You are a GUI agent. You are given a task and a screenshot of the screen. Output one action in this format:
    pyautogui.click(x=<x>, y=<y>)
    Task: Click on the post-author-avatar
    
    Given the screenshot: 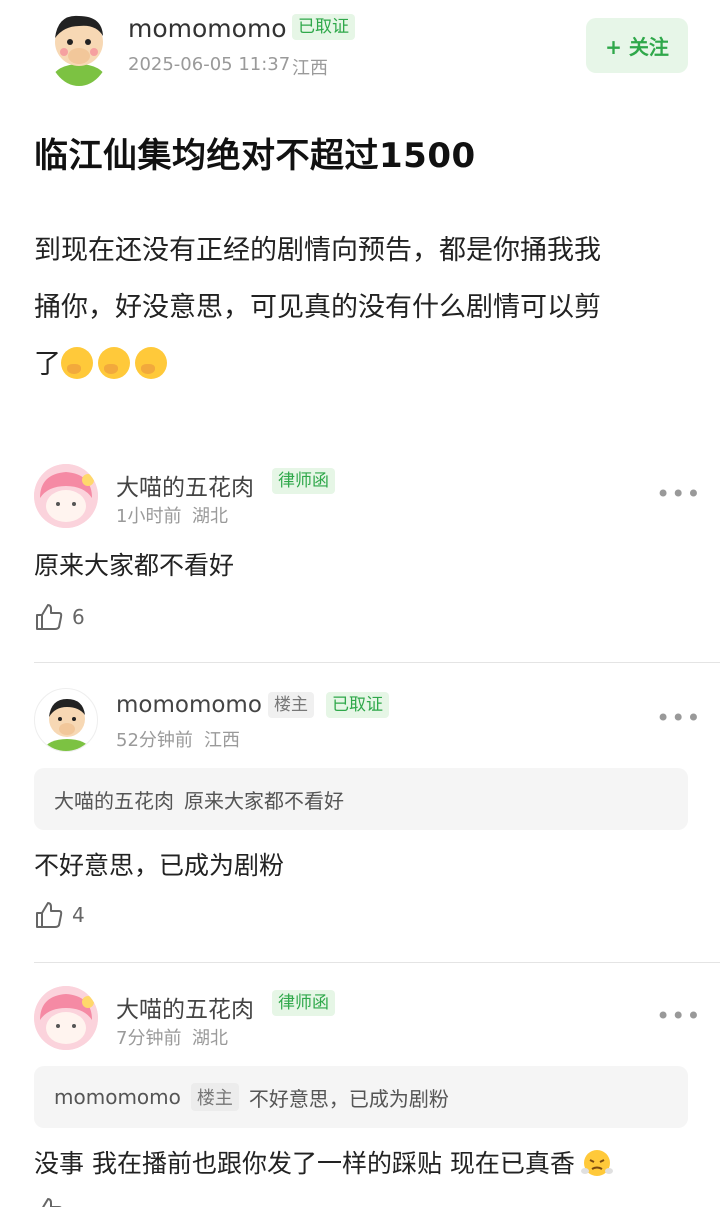 What is the action you would take?
    pyautogui.click(x=79, y=46)
    